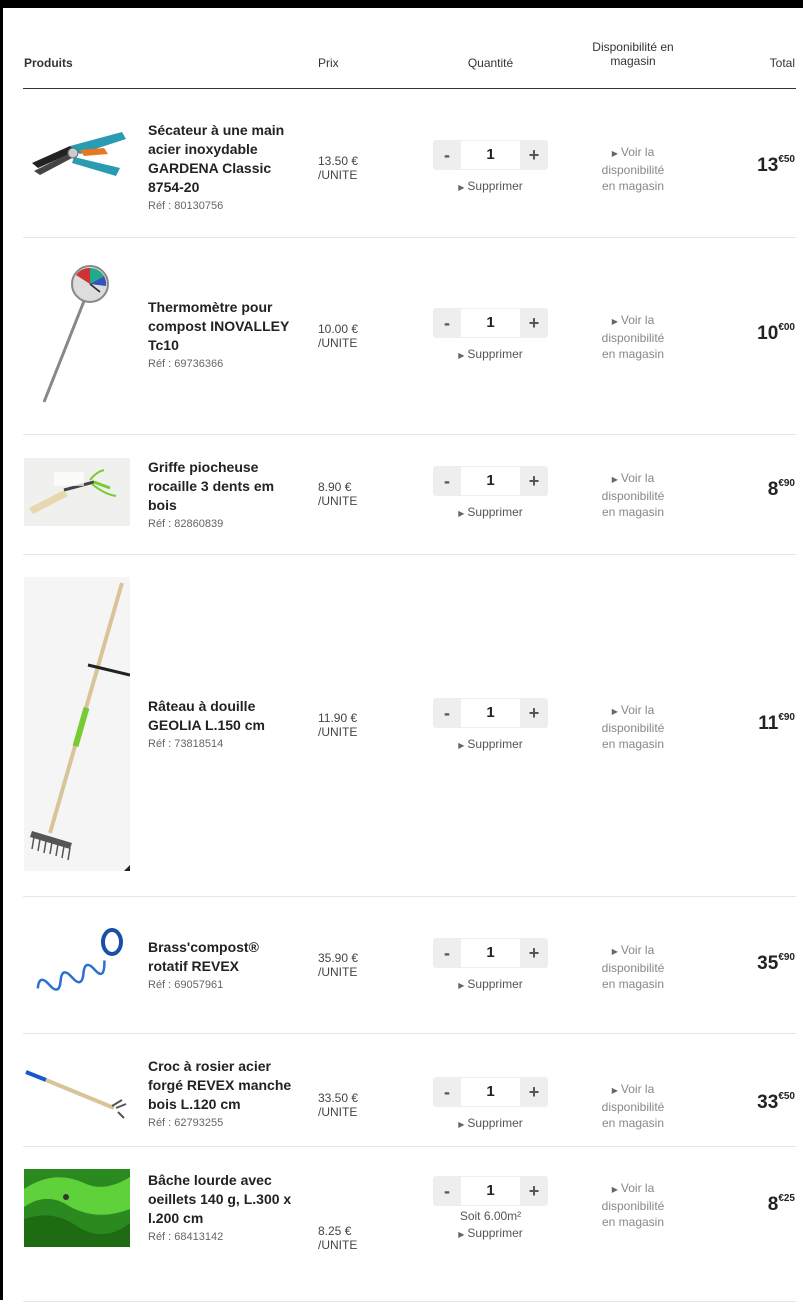 The height and width of the screenshot is (1302, 803). What do you see at coordinates (781, 1204) in the screenshot?
I see `line-total: 8€25` at bounding box center [781, 1204].